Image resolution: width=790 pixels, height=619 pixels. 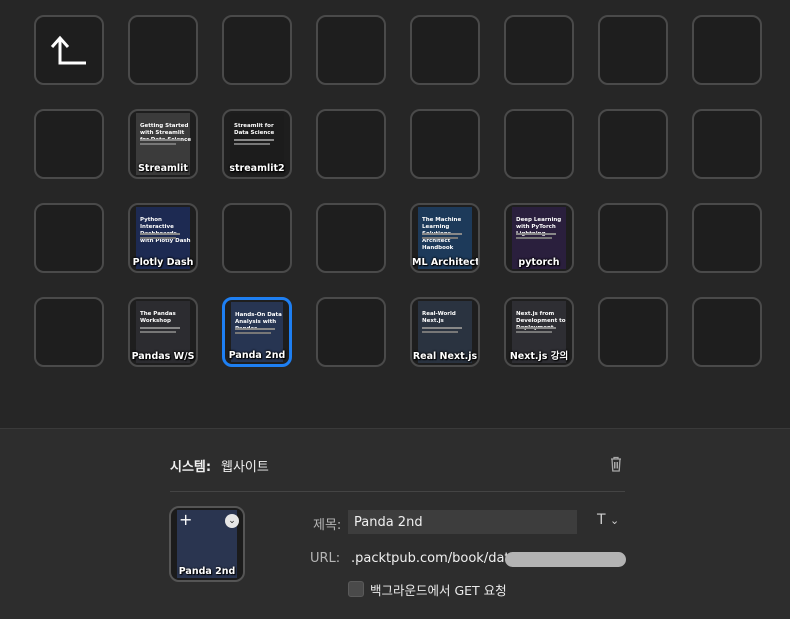 I want to click on book-cover-title: The Pandas Workshop, so click(x=158, y=317).